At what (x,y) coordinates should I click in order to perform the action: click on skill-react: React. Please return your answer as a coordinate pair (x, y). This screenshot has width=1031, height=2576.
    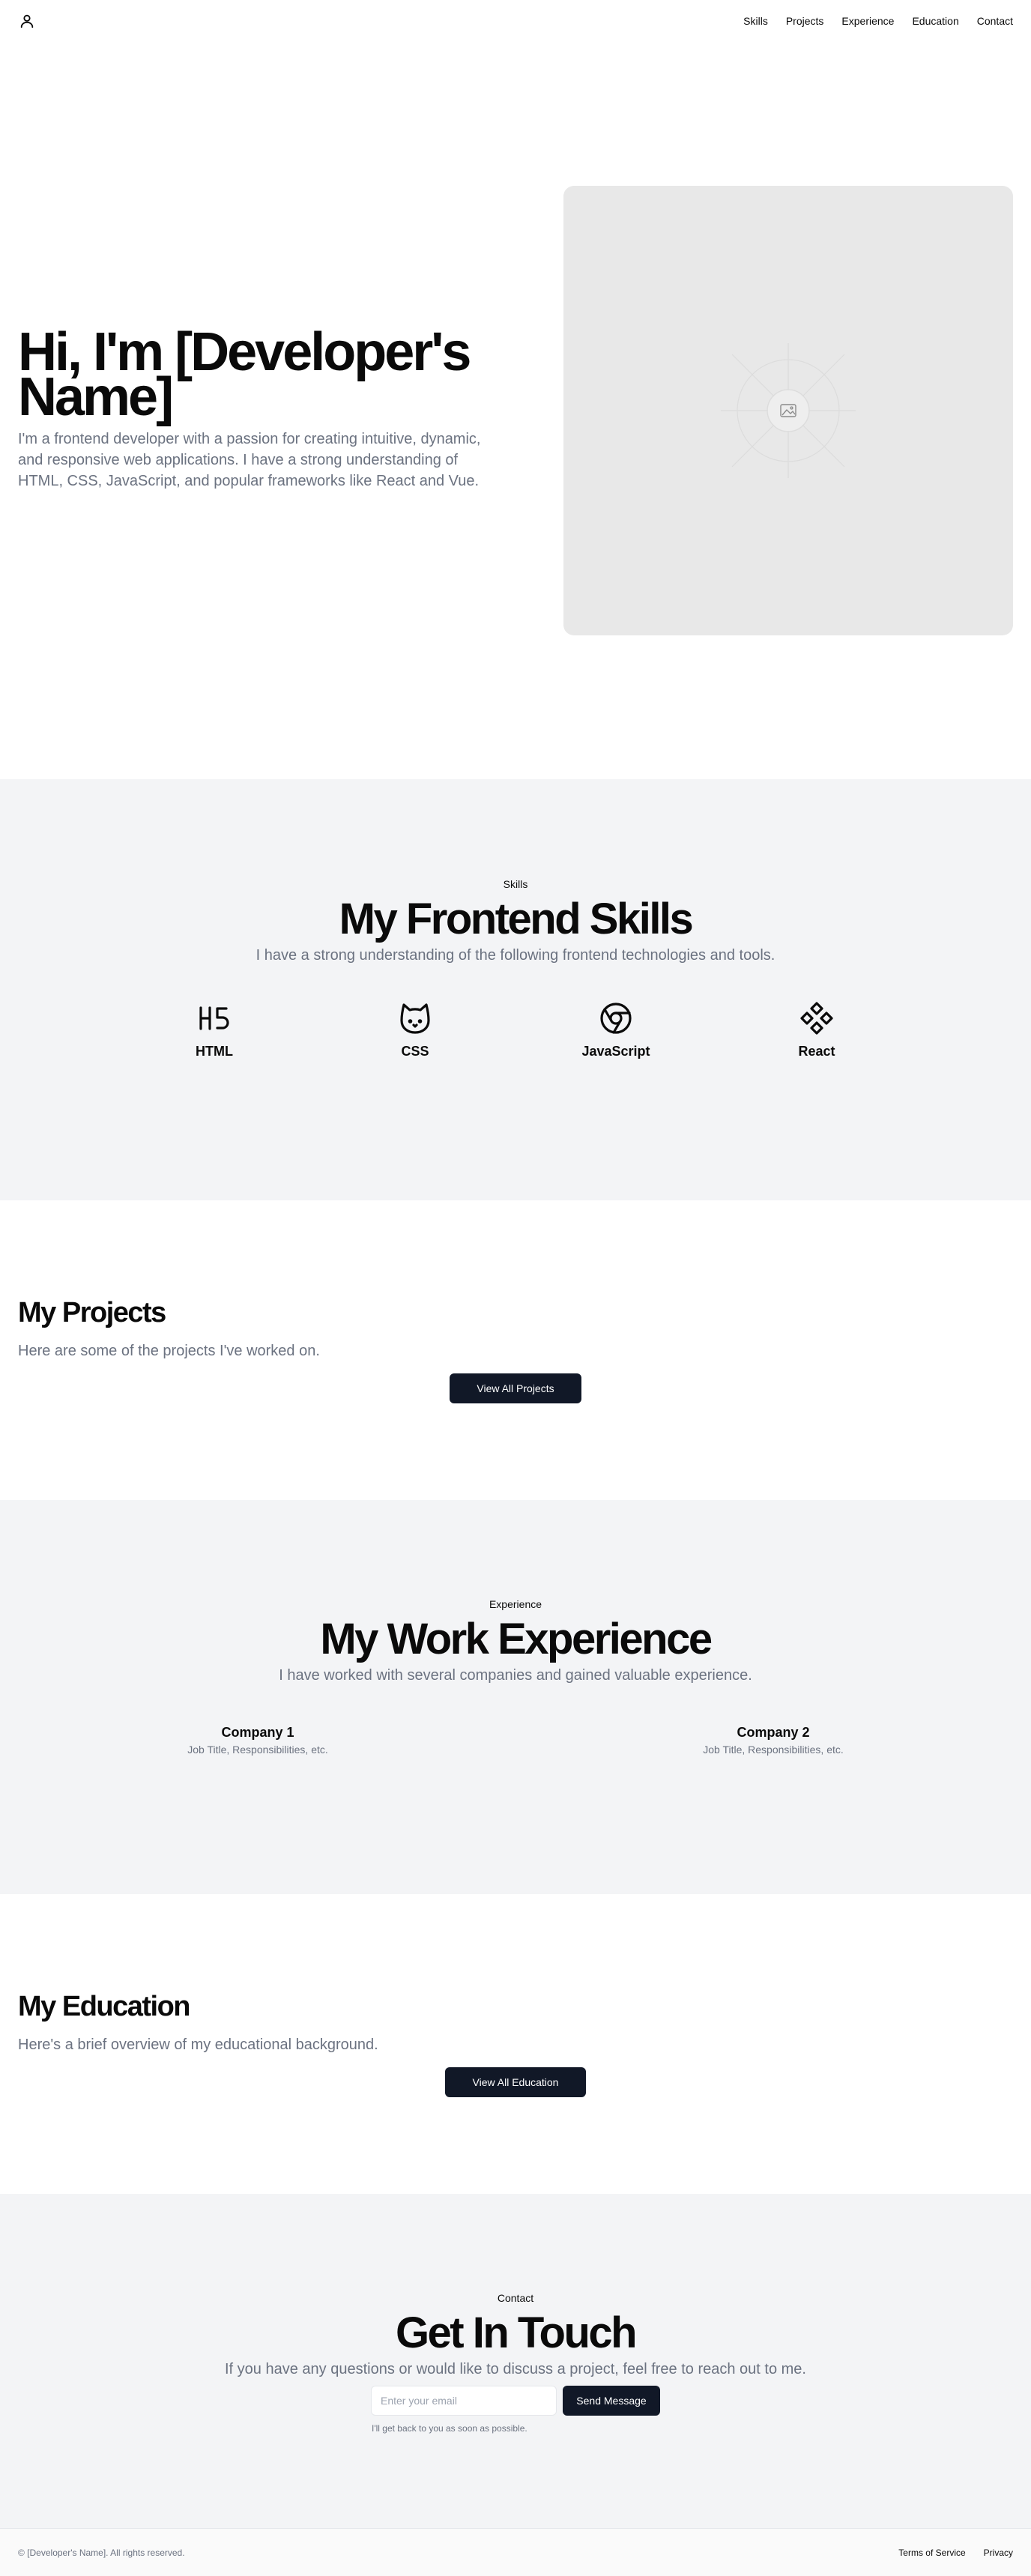
    Looking at the image, I should click on (817, 1029).